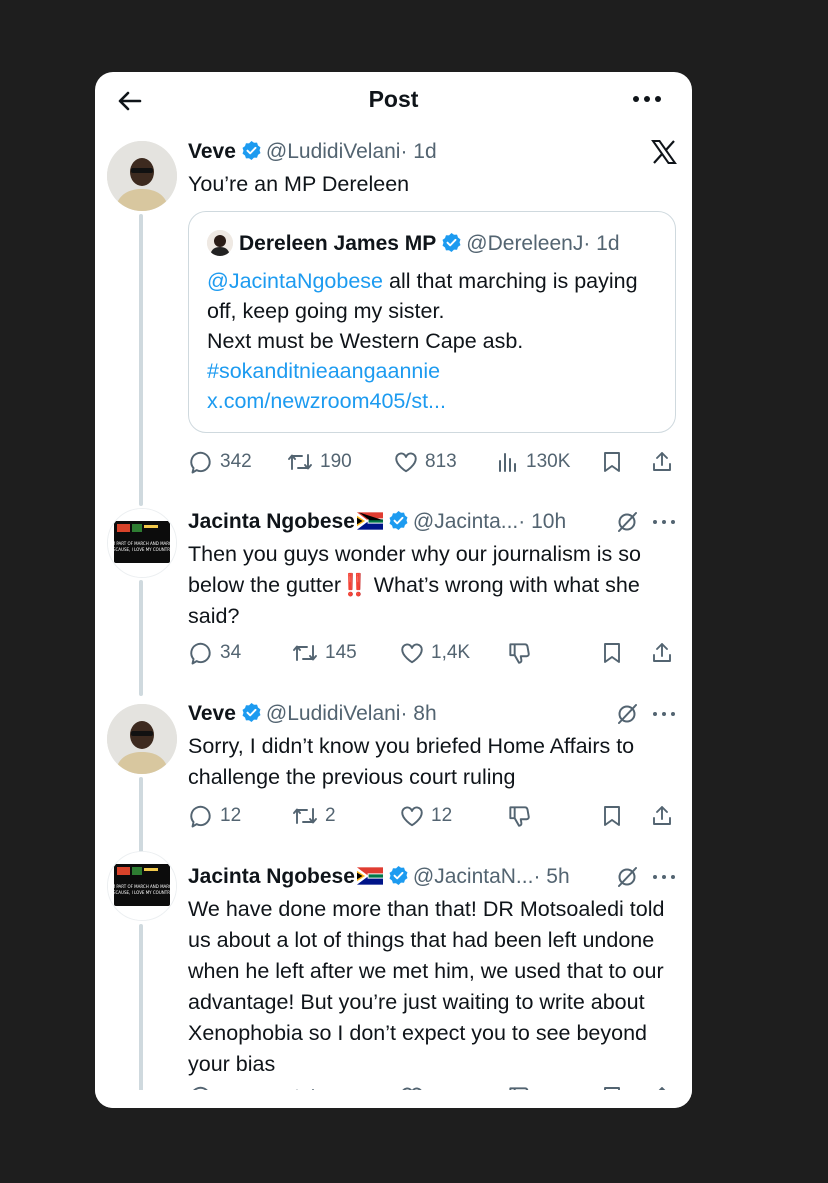 This screenshot has width=828, height=1183. Describe the element at coordinates (214, 816) in the screenshot. I see `reply-button: 12` at that location.